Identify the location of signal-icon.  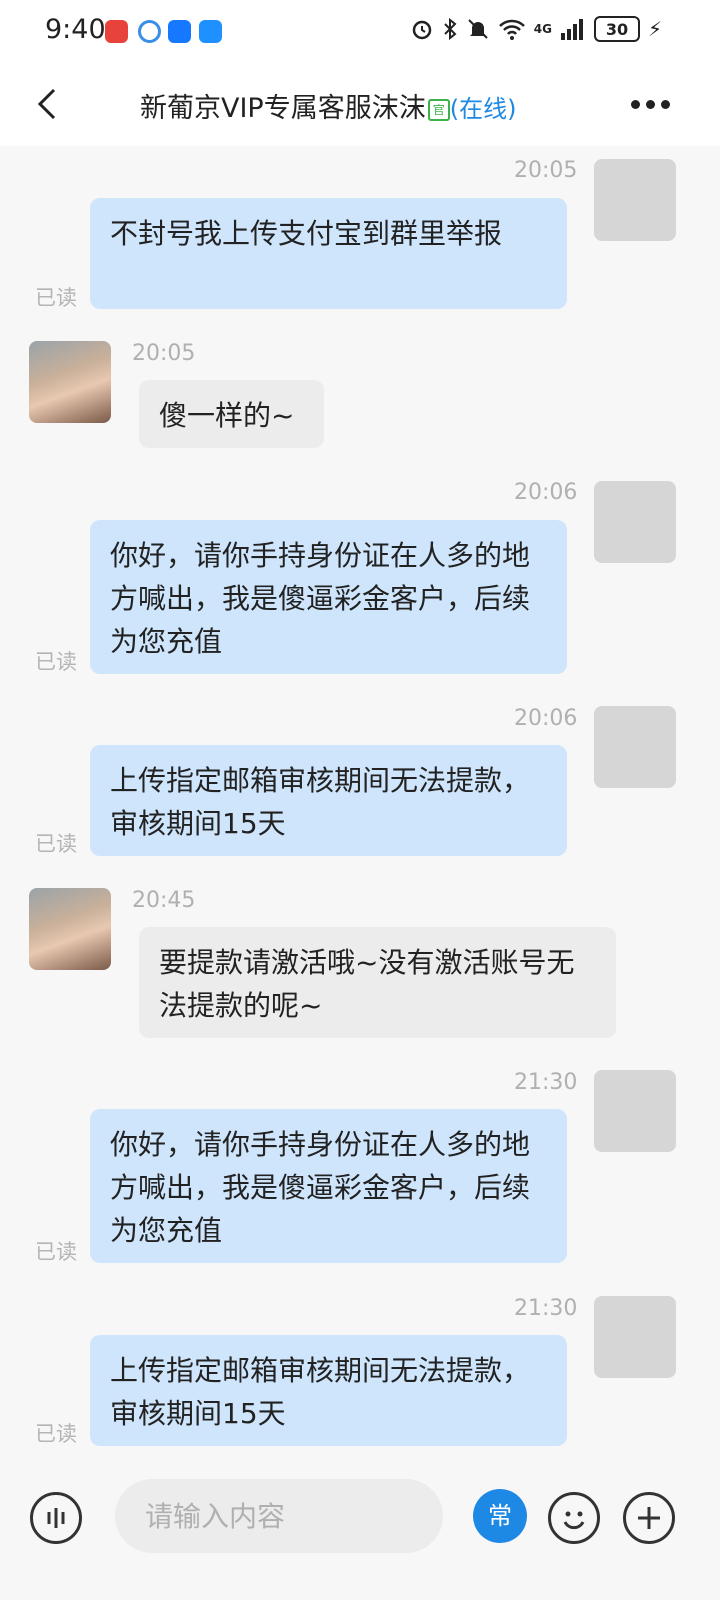
(571, 29).